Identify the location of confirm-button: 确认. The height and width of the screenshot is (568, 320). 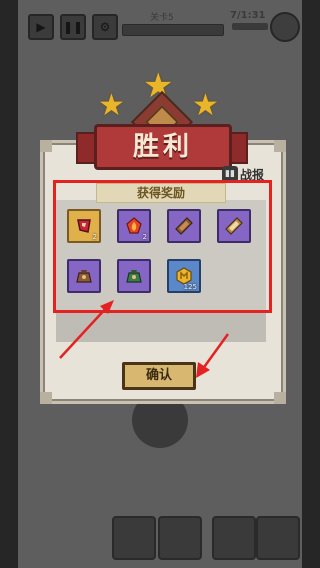
(159, 376).